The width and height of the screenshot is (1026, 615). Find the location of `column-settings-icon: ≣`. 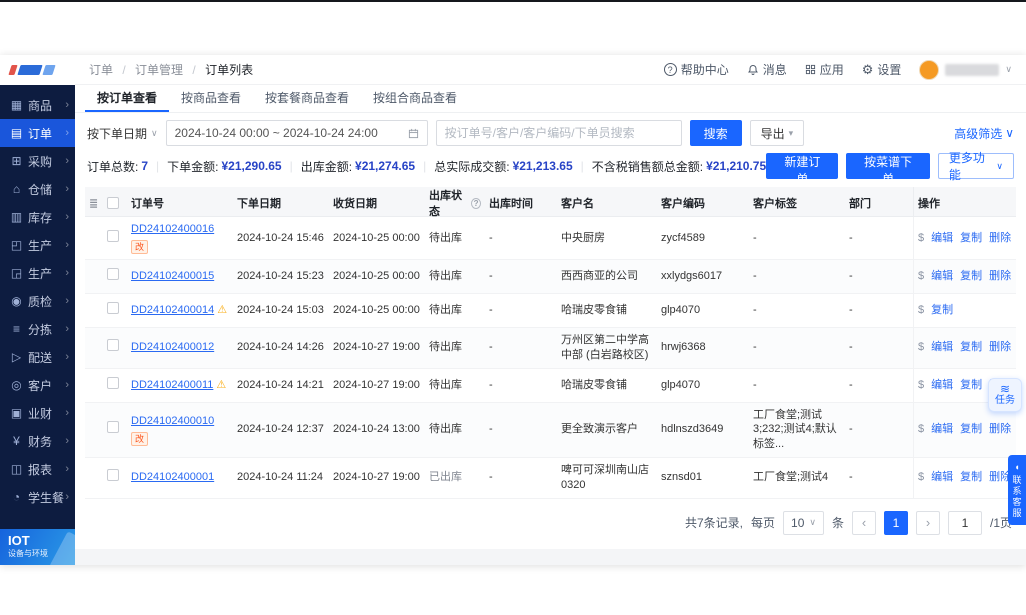

column-settings-icon: ≣ is located at coordinates (93, 203).